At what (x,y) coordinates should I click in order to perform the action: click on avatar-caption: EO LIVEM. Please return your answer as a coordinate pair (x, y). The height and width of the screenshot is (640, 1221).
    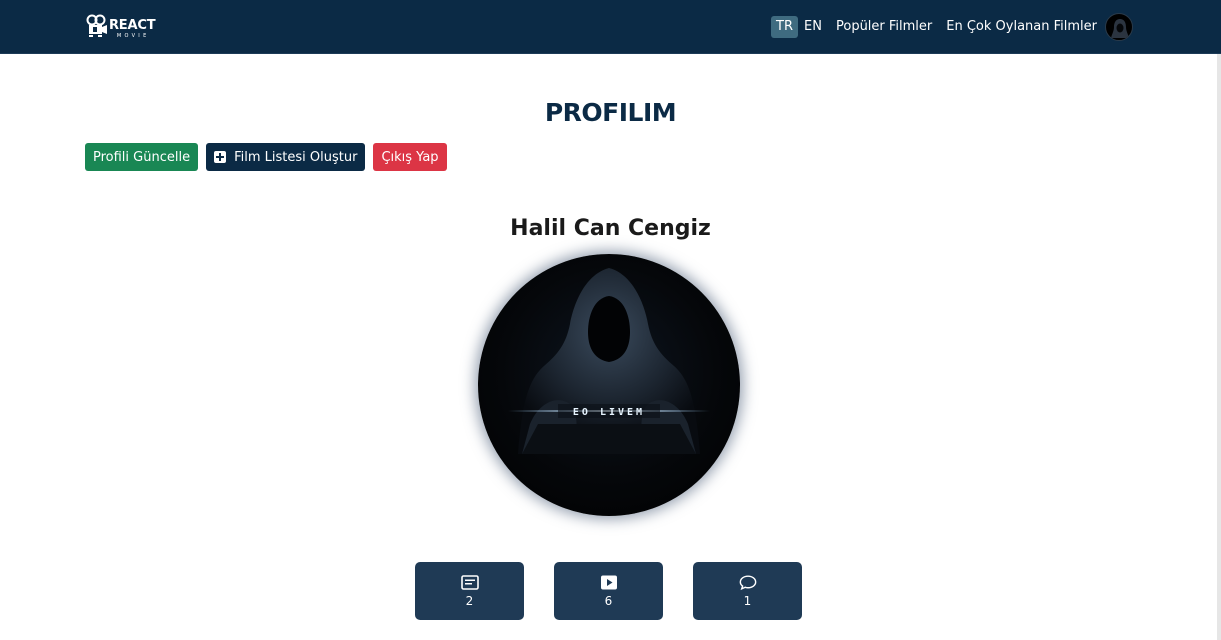
    Looking at the image, I should click on (609, 412).